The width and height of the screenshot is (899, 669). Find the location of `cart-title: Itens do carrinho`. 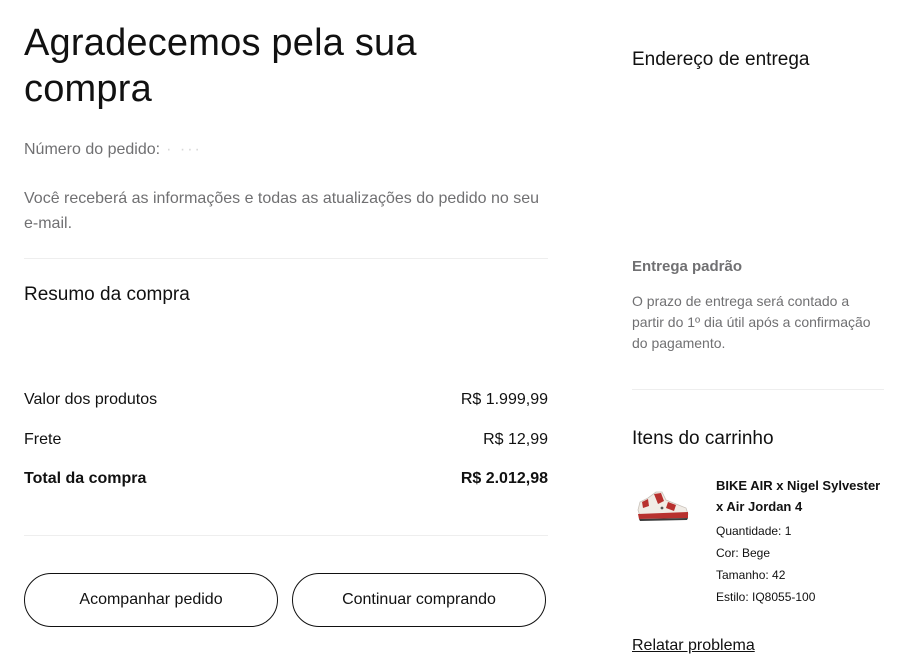

cart-title: Itens do carrinho is located at coordinates (703, 438).